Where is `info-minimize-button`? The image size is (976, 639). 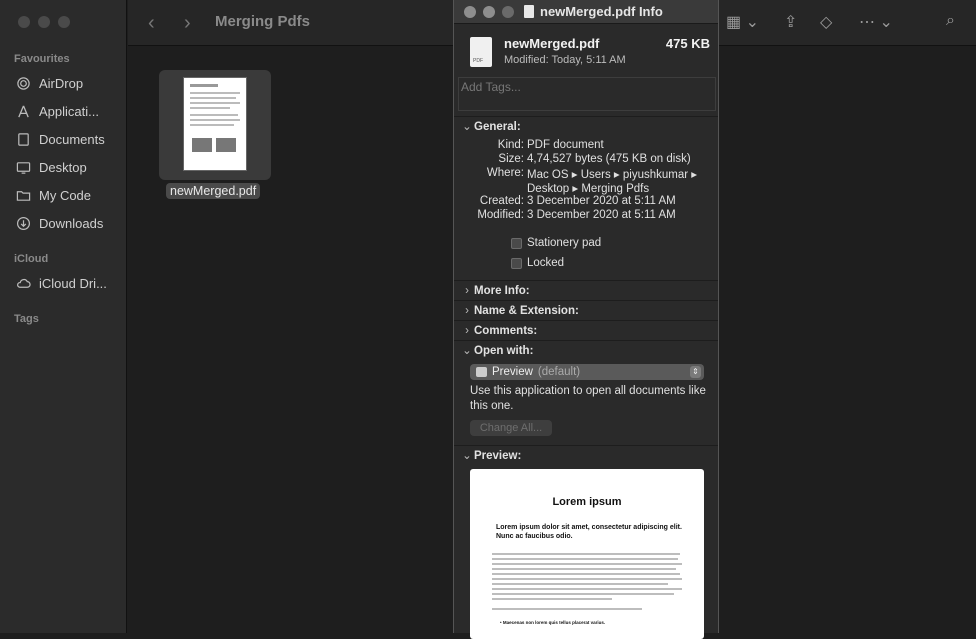
info-minimize-button is located at coordinates (489, 12).